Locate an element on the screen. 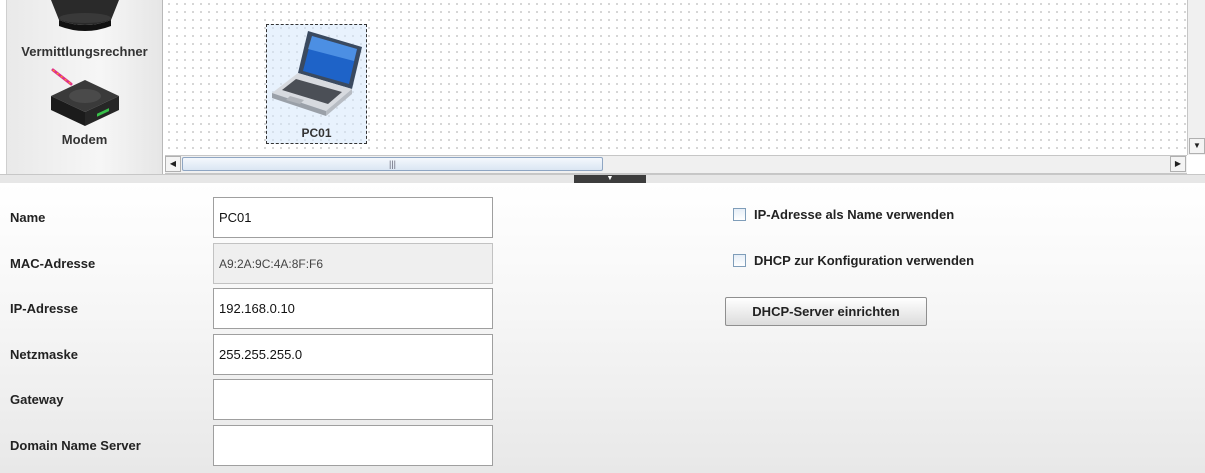 The image size is (1205, 473). netmask-label: Netzmaske is located at coordinates (44, 354).